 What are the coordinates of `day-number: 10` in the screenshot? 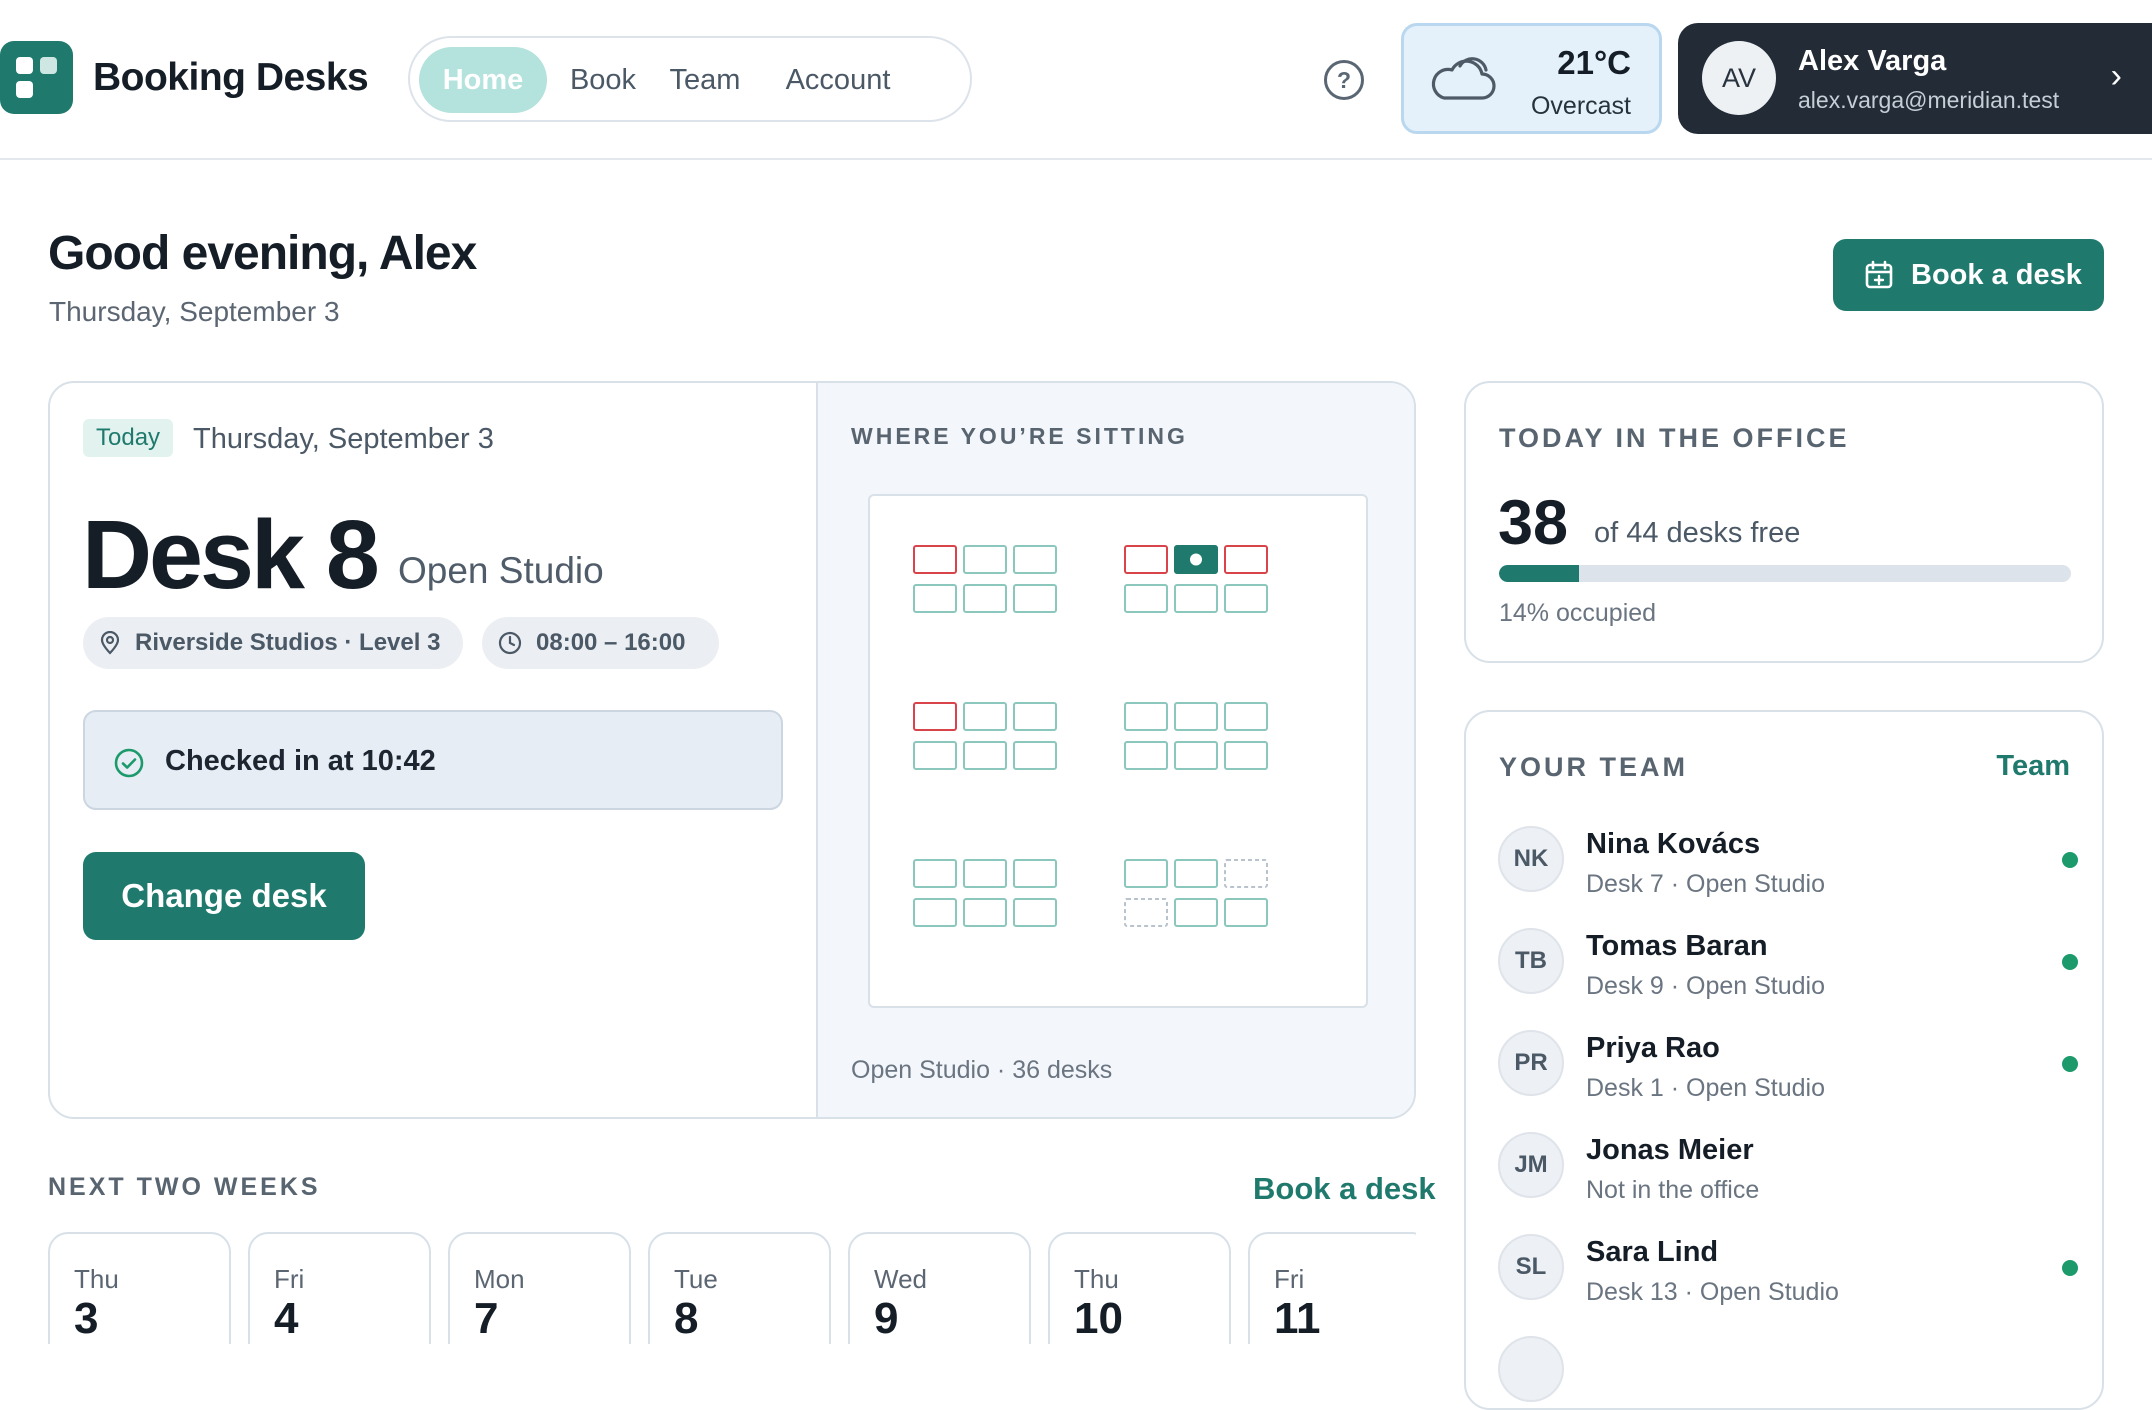 It's located at (1098, 1318).